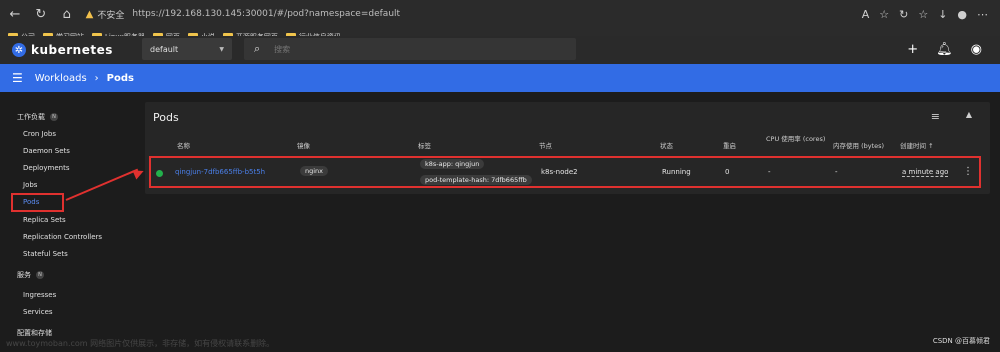 The width and height of the screenshot is (1000, 352). What do you see at coordinates (935, 116) in the screenshot?
I see `filter-icon: ≡` at bounding box center [935, 116].